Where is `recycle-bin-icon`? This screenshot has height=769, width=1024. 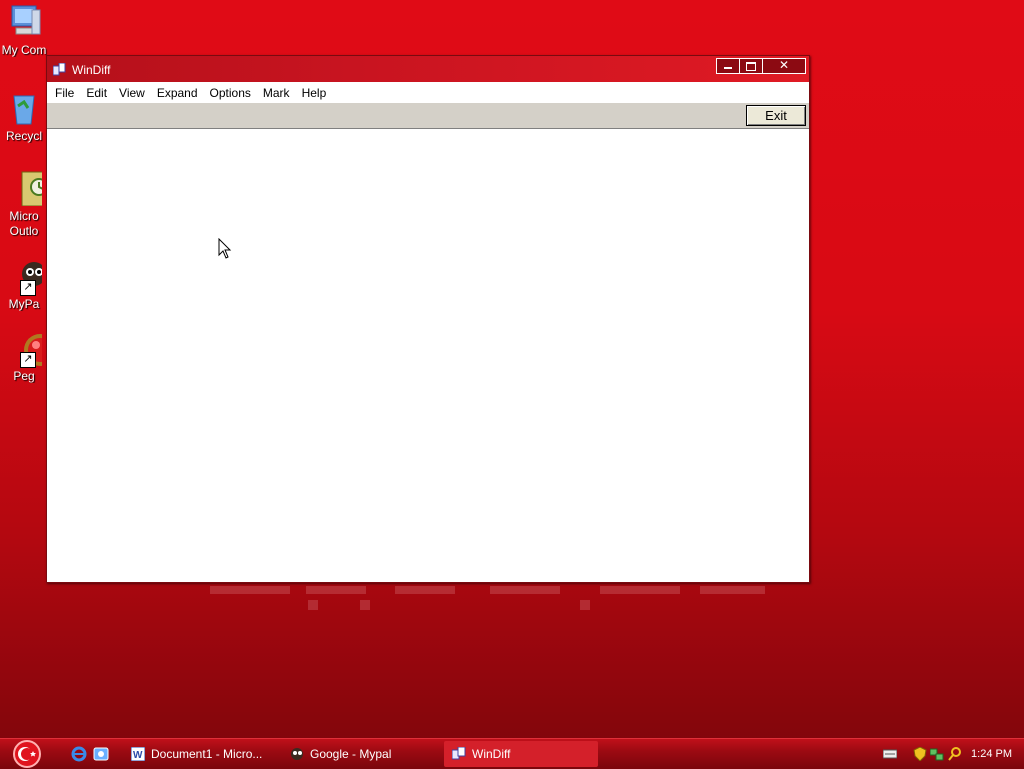 recycle-bin-icon is located at coordinates (24, 108).